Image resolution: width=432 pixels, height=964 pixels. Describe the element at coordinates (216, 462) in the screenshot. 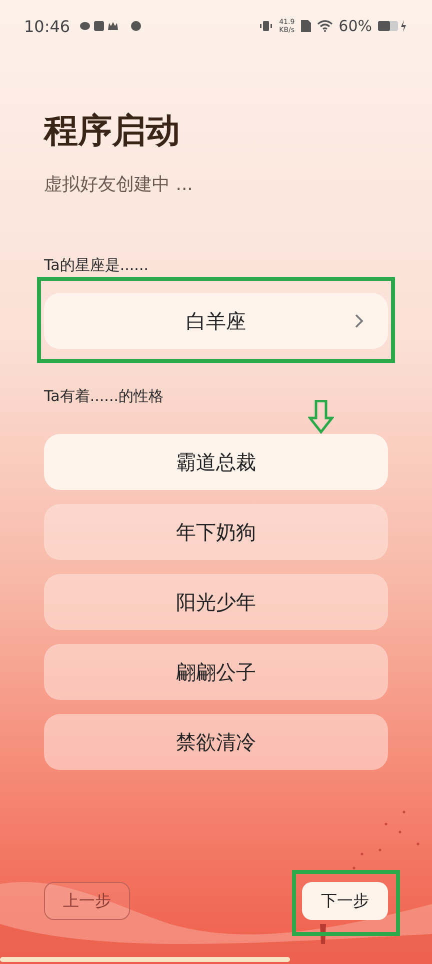

I see `personality-option: 霸道总裁` at that location.